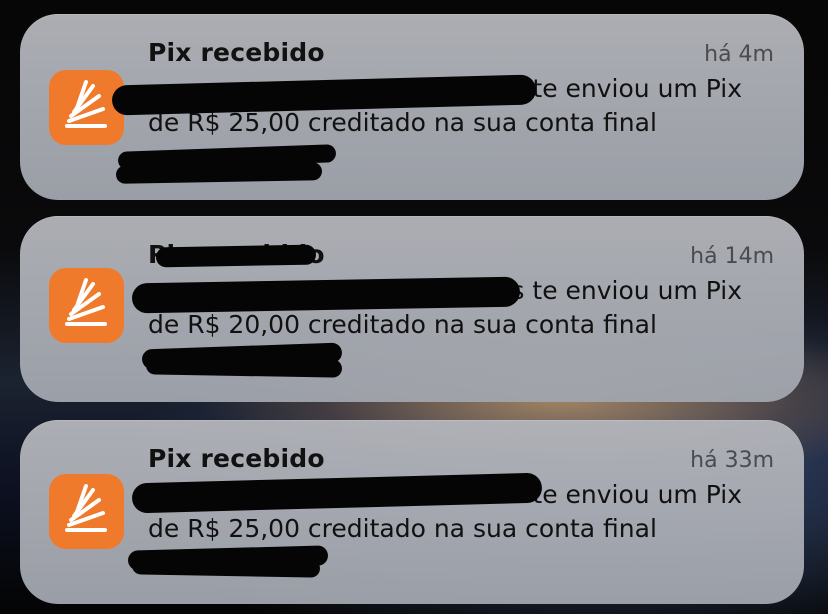 This screenshot has width=828, height=614. What do you see at coordinates (402, 324) in the screenshot?
I see `notification-body-line2: de R$ 20,00 creditado na sua conta final` at bounding box center [402, 324].